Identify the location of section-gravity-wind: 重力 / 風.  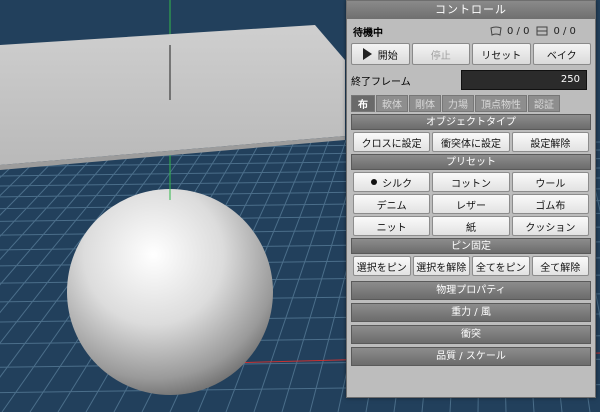
(471, 312).